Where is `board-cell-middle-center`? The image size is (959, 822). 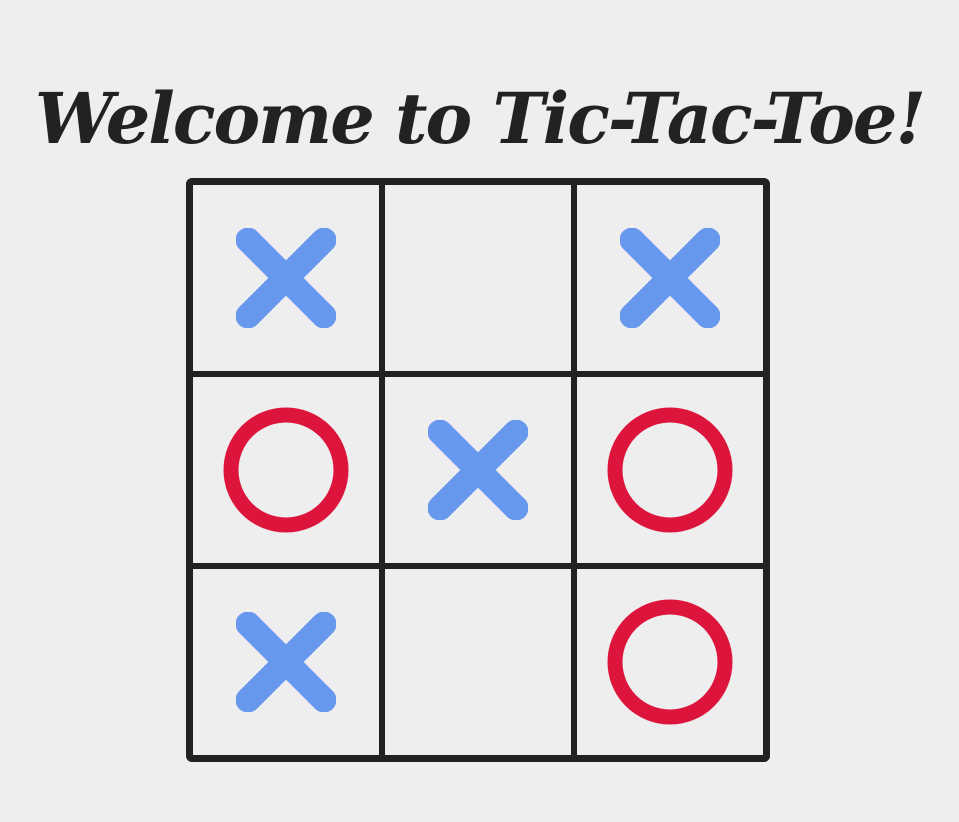 board-cell-middle-center is located at coordinates (478, 470).